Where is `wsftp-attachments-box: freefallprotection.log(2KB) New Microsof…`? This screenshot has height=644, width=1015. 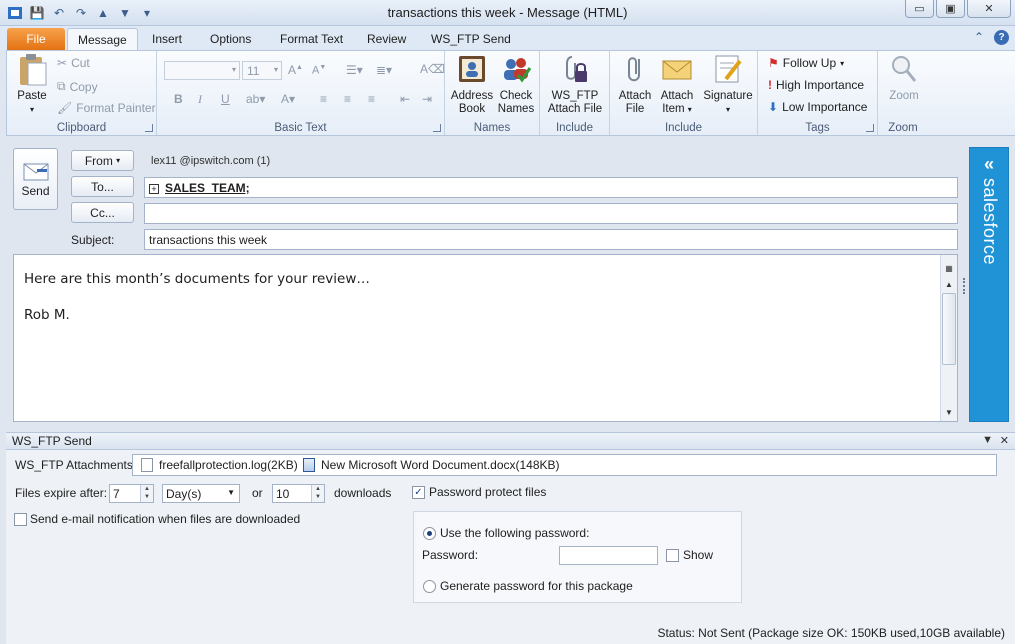 wsftp-attachments-box: freefallprotection.log(2KB) New Microsof… is located at coordinates (564, 465).